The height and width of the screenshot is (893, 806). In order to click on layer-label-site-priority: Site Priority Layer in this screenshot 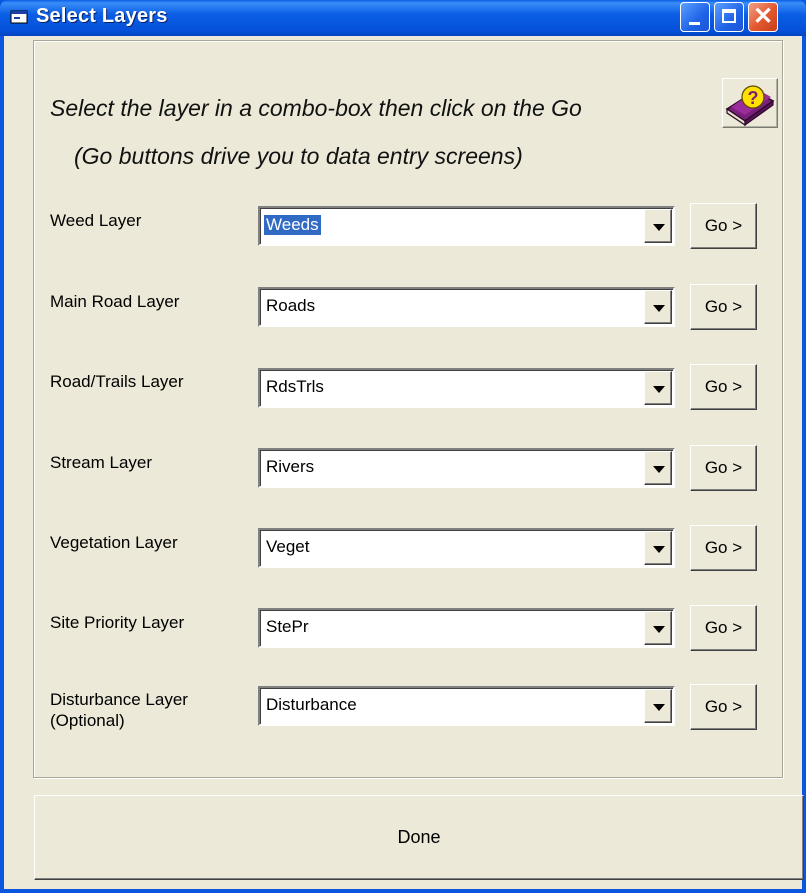, I will do `click(117, 622)`.